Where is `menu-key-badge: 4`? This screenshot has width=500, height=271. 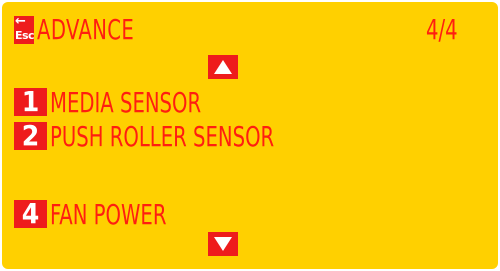
menu-key-badge: 4 is located at coordinates (30, 214).